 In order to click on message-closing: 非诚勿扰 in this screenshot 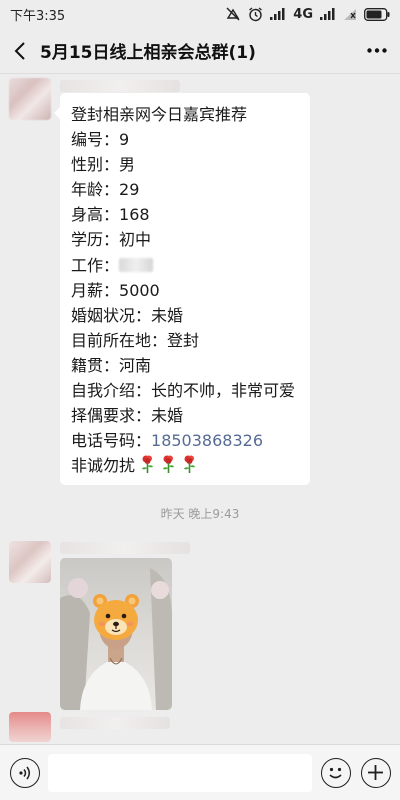, I will do `click(185, 465)`.